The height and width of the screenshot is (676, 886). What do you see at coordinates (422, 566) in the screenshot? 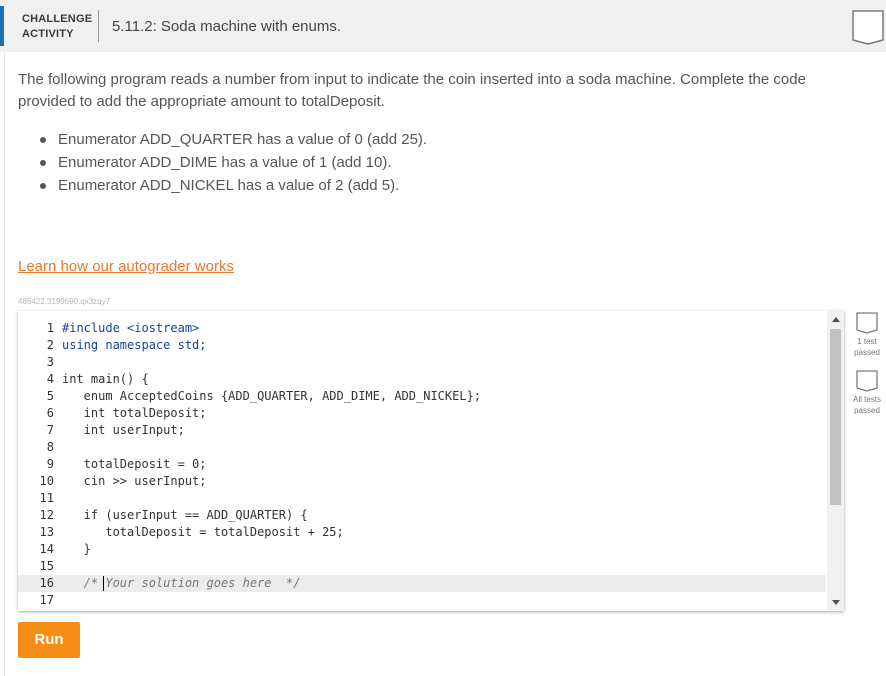
I see `code-line: 15` at bounding box center [422, 566].